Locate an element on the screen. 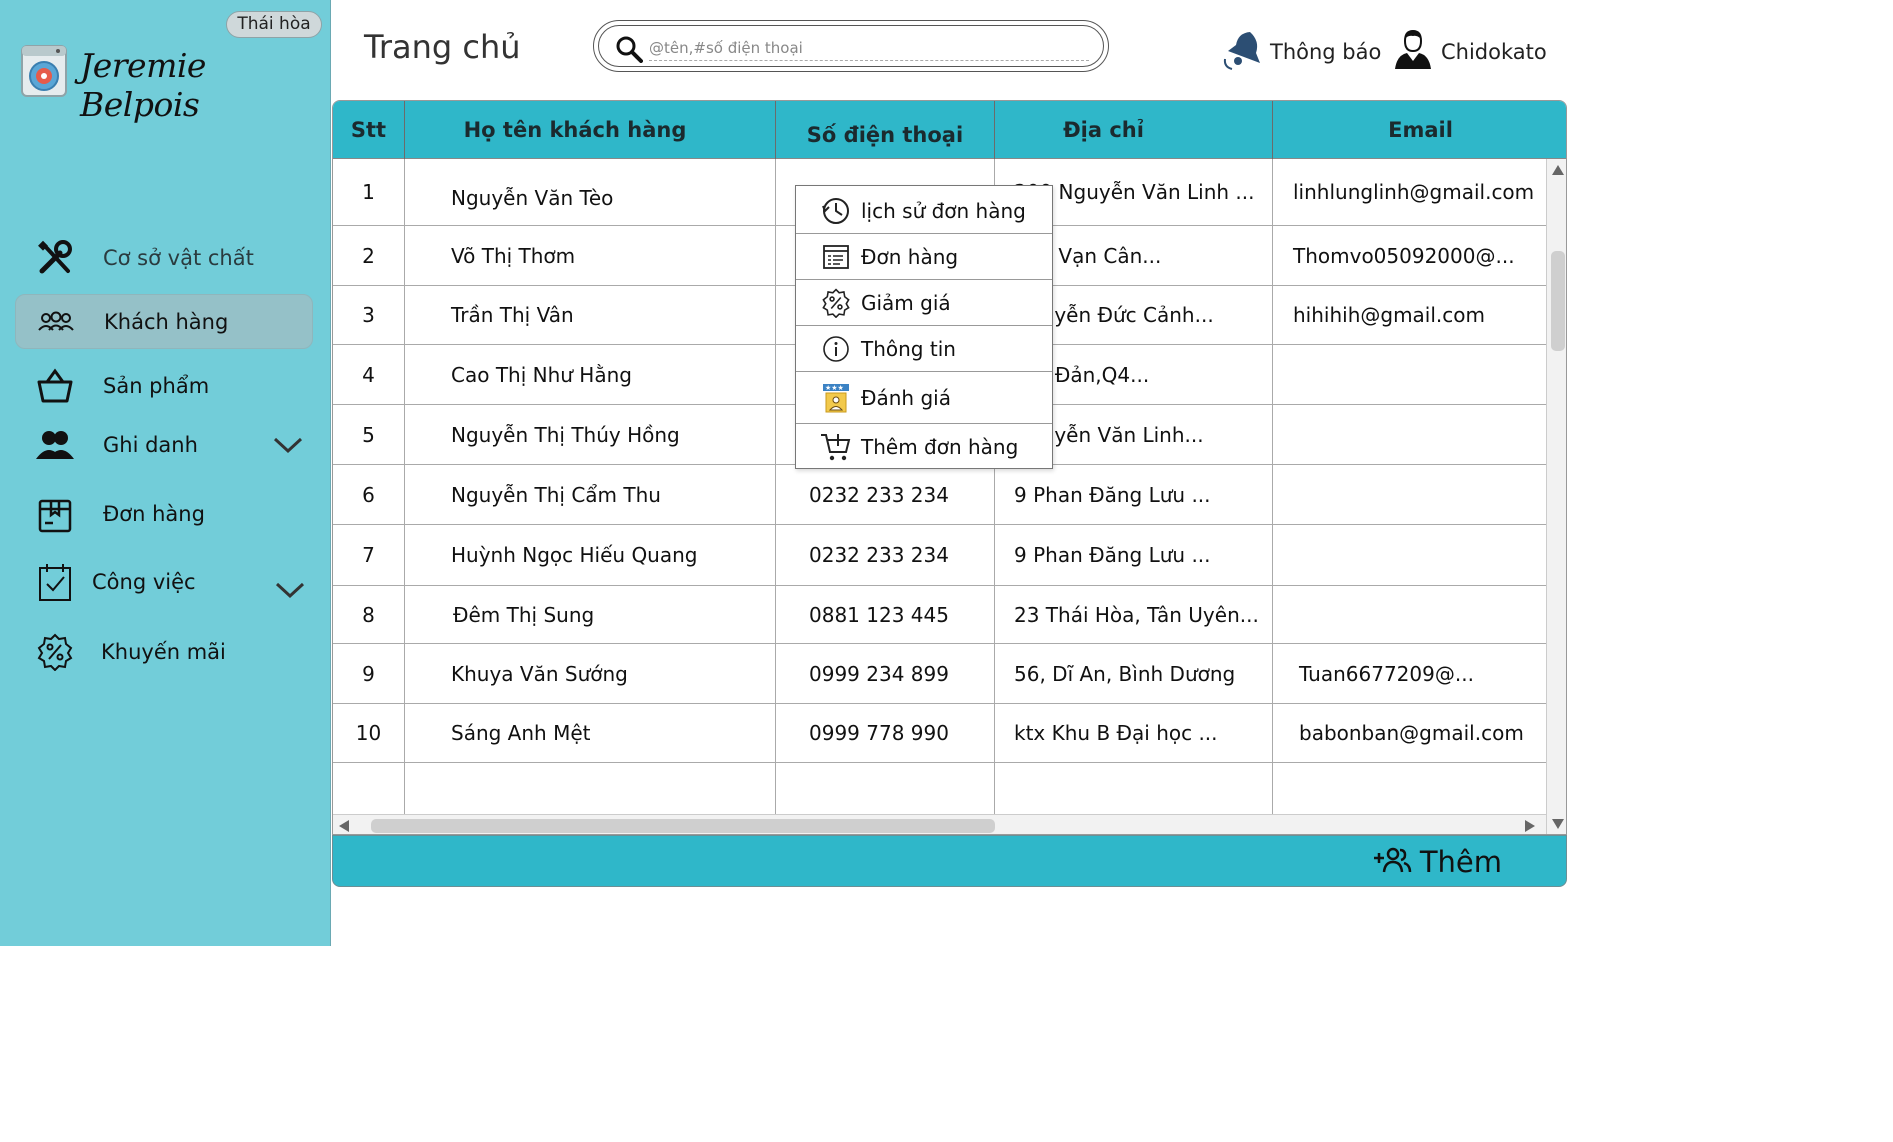  cell-phone: 0881 123 445 is located at coordinates (885, 614).